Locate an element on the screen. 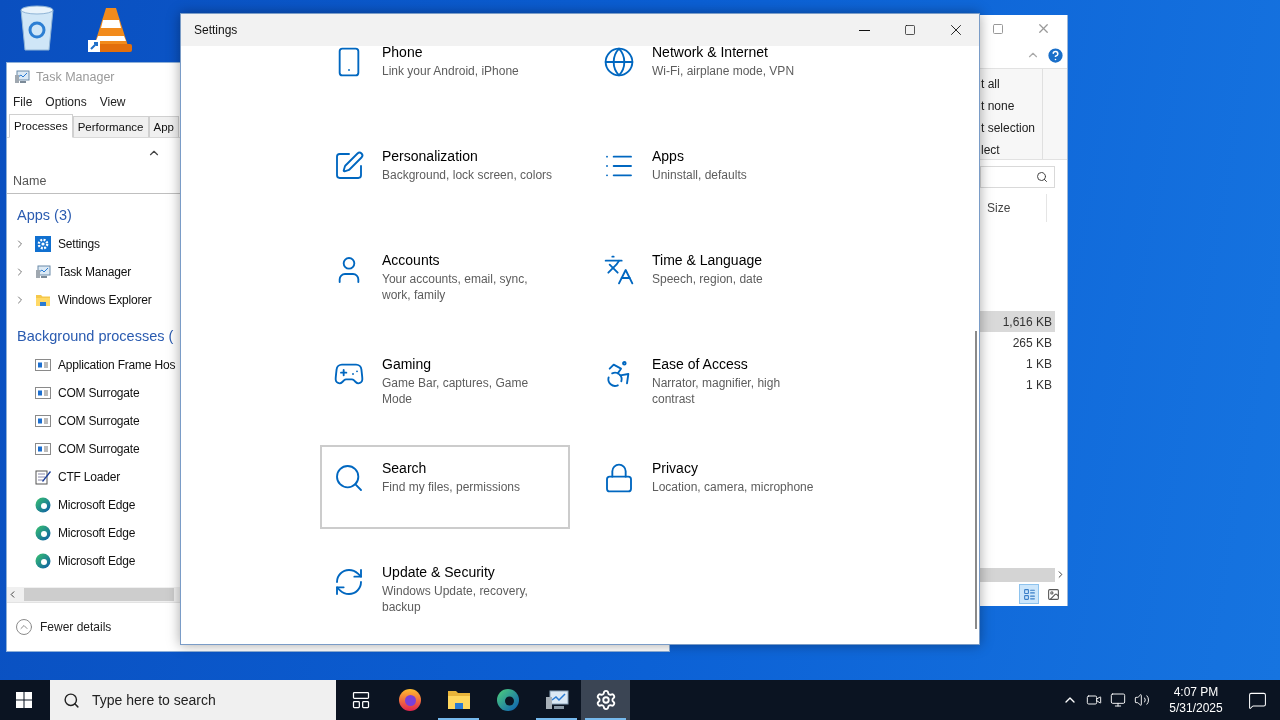 The width and height of the screenshot is (1280, 720). category-description: Speech, region, date is located at coordinates (707, 279).